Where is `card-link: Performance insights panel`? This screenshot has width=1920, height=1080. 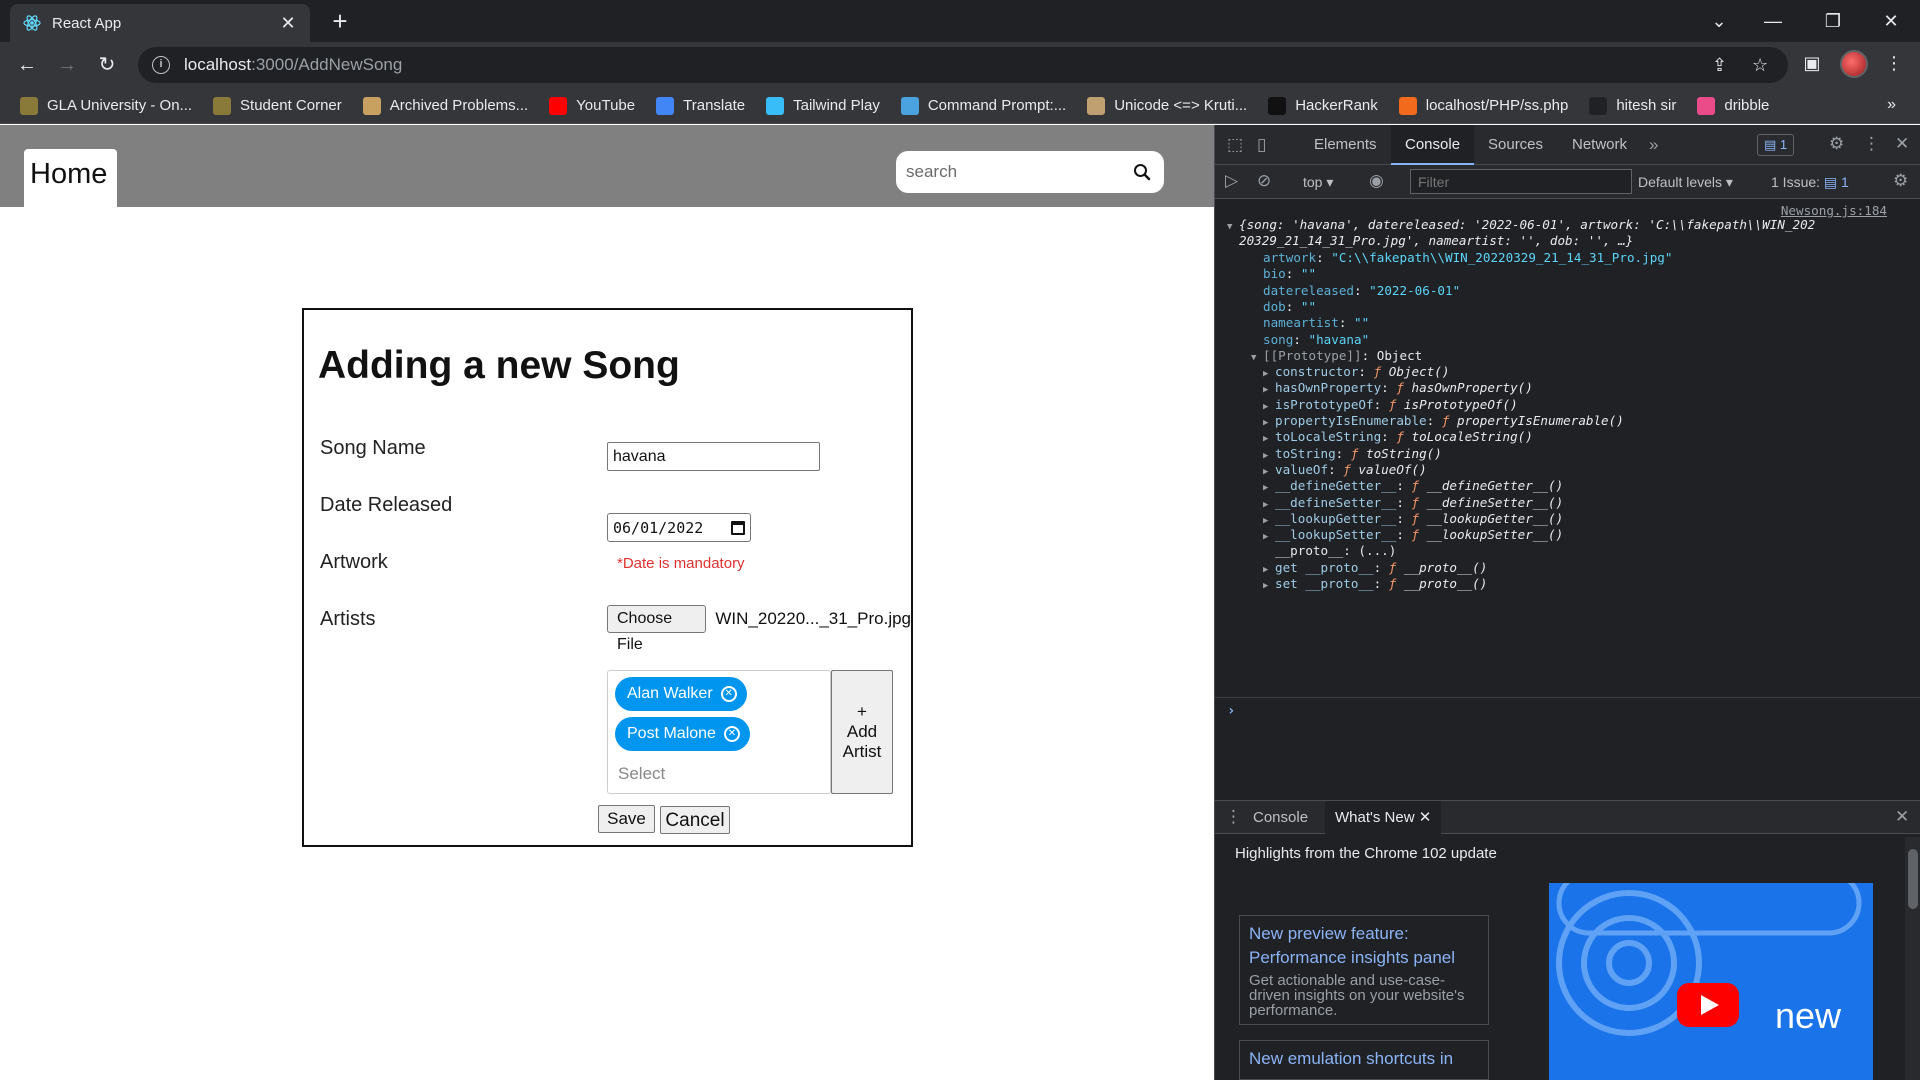
card-link: Performance insights panel is located at coordinates (1364, 958).